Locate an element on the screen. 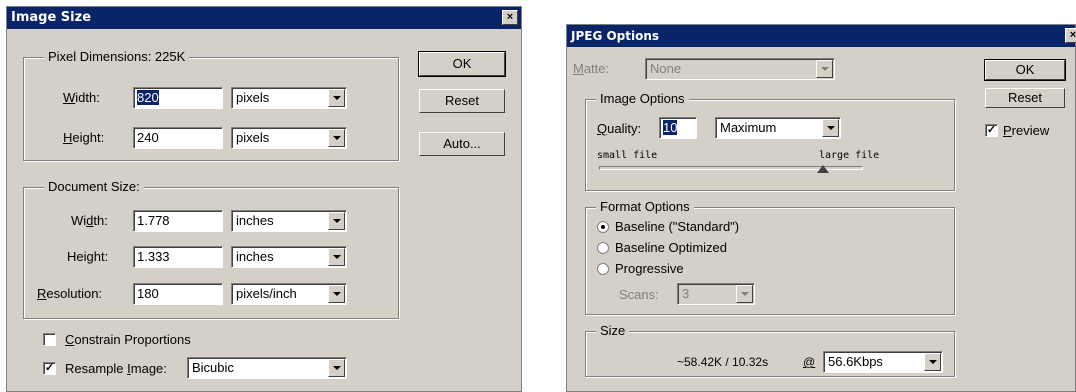 This screenshot has height=392, width=1076. progressive-label: Progressive is located at coordinates (649, 268).